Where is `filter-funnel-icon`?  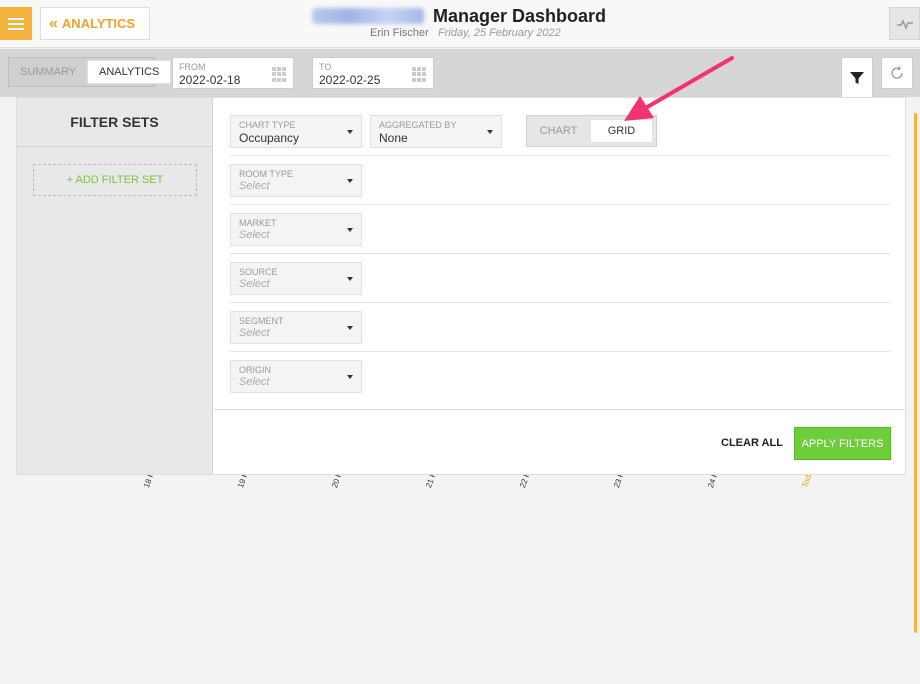
filter-funnel-icon is located at coordinates (857, 77).